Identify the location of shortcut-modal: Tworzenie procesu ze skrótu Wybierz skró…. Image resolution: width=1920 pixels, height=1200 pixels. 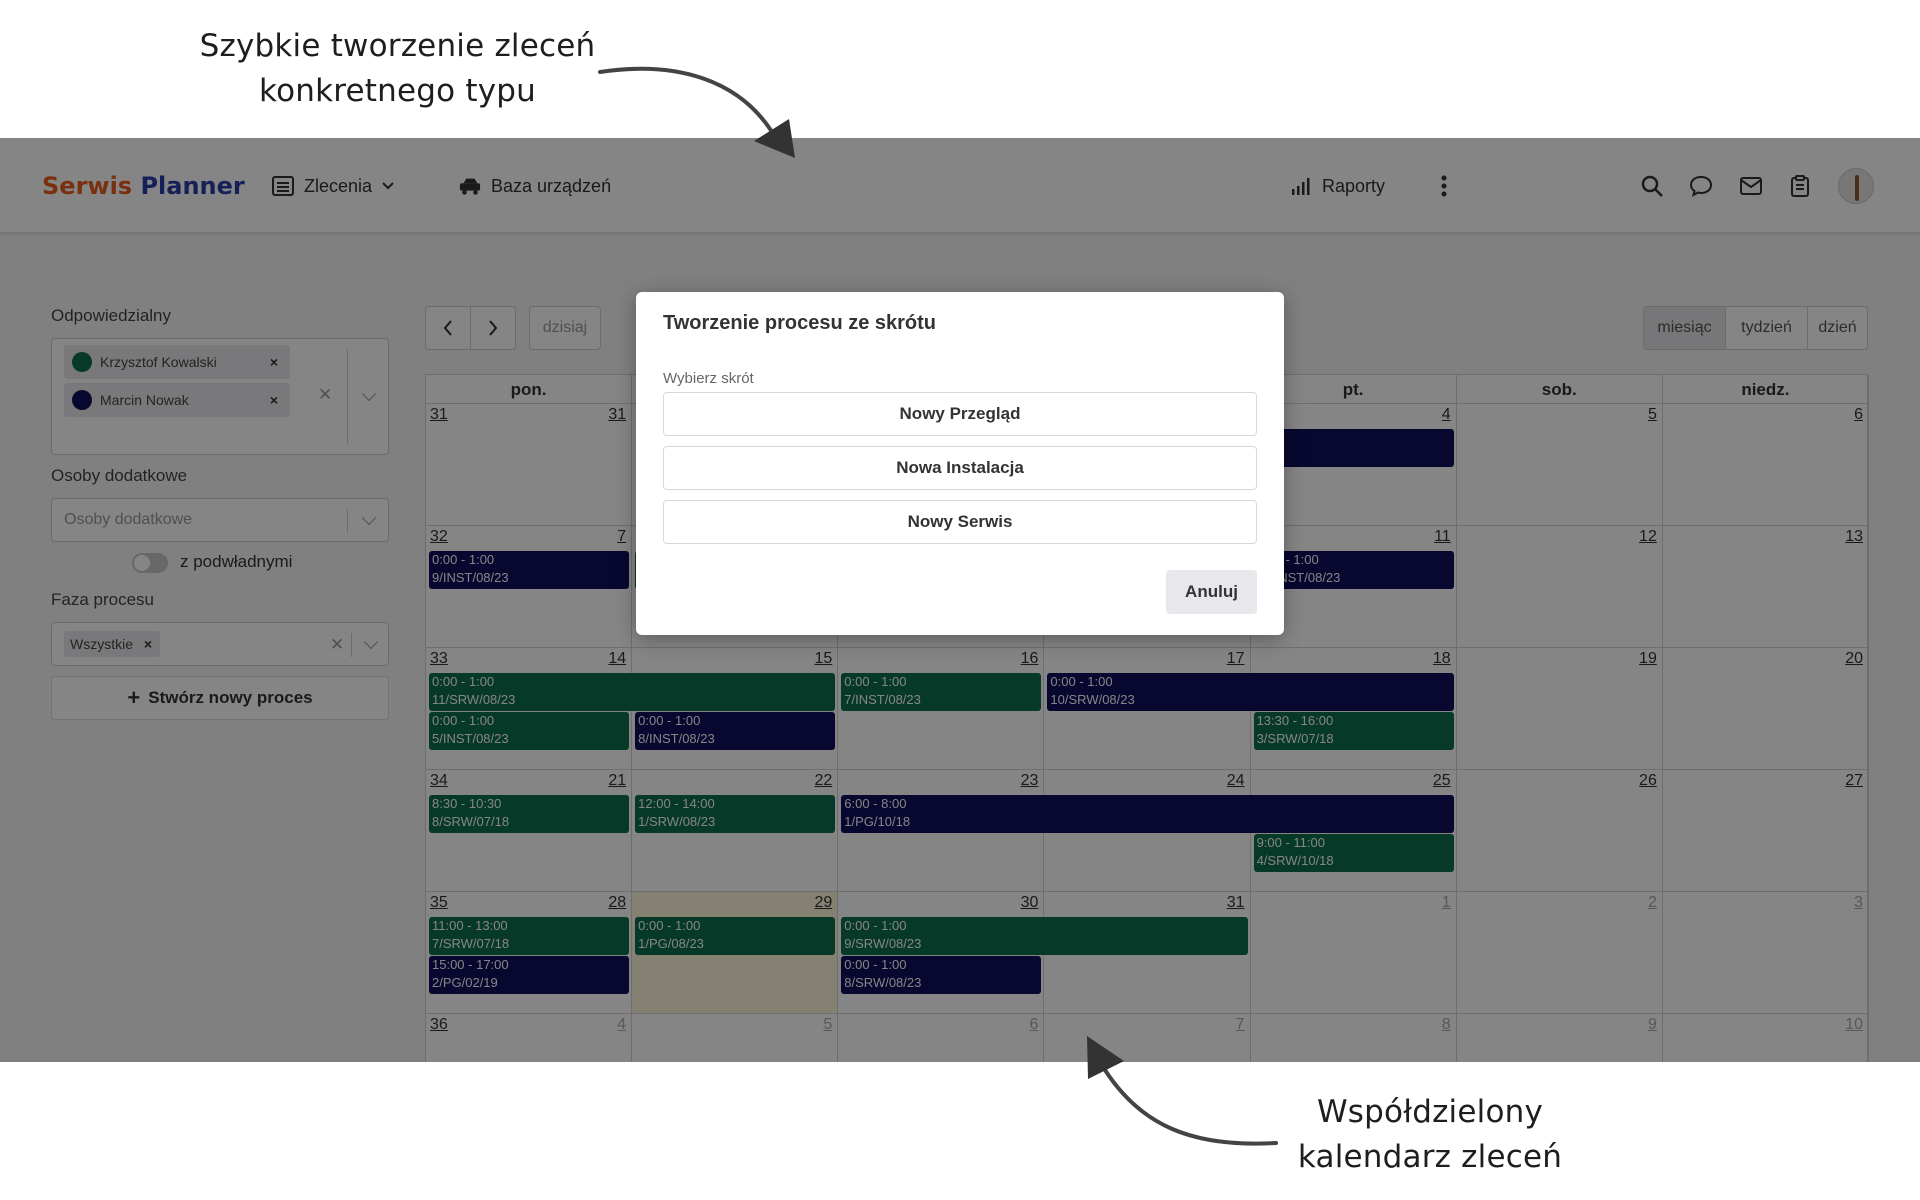
(960, 463).